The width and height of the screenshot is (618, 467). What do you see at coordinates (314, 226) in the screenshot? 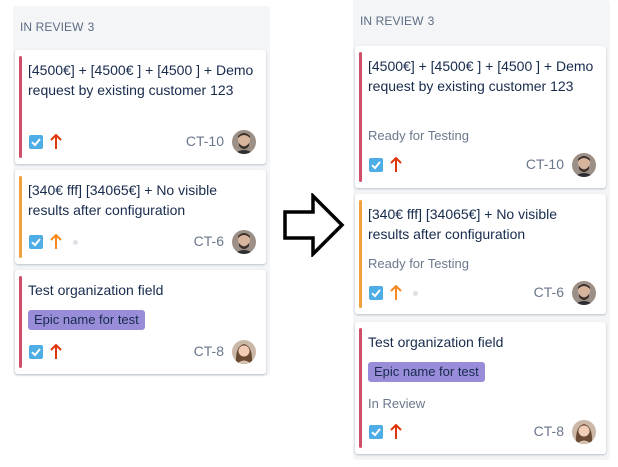
I see `right-arrow-outline-icon` at bounding box center [314, 226].